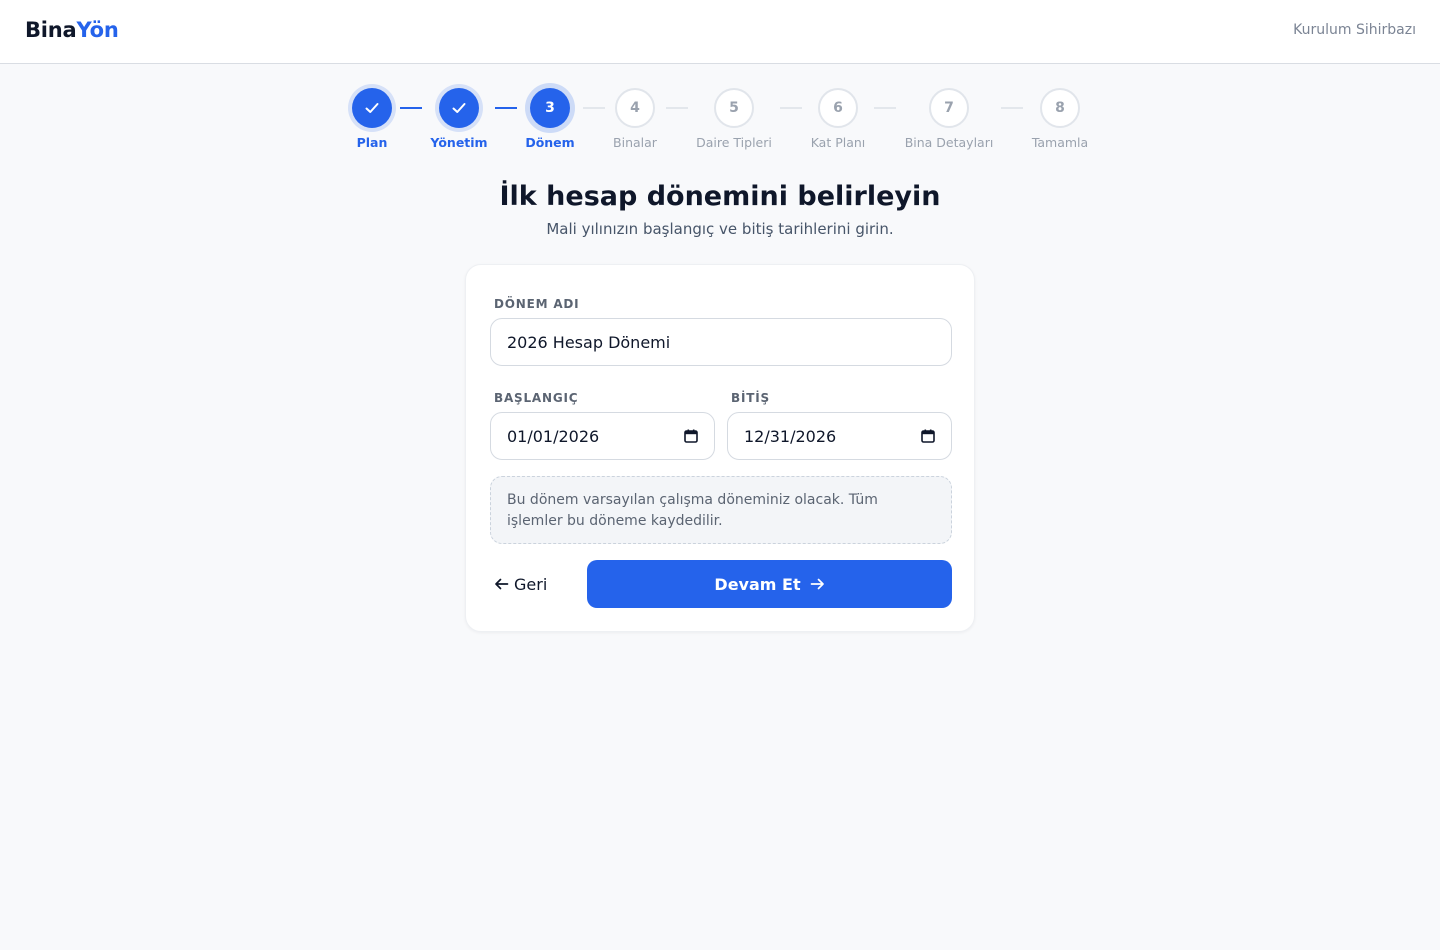 The image size is (1440, 950). Describe the element at coordinates (750, 398) in the screenshot. I see `end-date-label: BİTİŞ` at that location.